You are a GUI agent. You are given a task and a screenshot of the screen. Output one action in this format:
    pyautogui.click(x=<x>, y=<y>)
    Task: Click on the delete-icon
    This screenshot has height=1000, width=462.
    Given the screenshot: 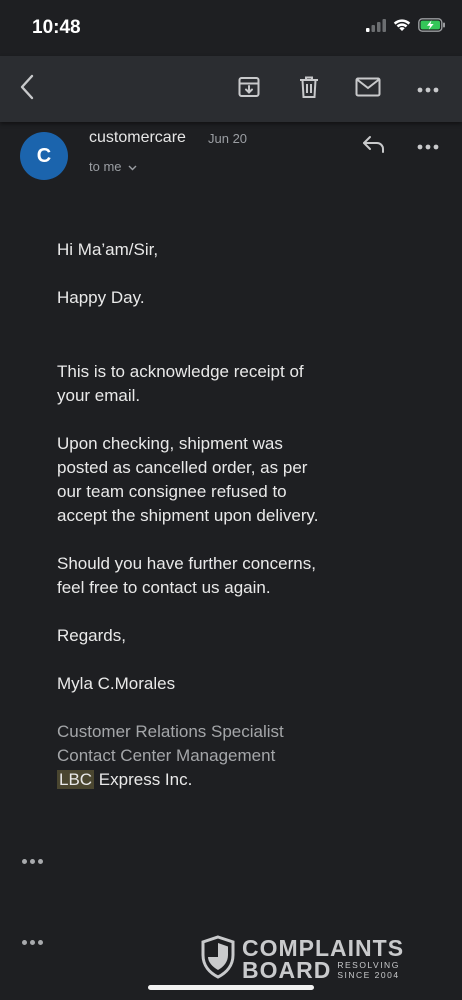 What is the action you would take?
    pyautogui.click(x=309, y=89)
    